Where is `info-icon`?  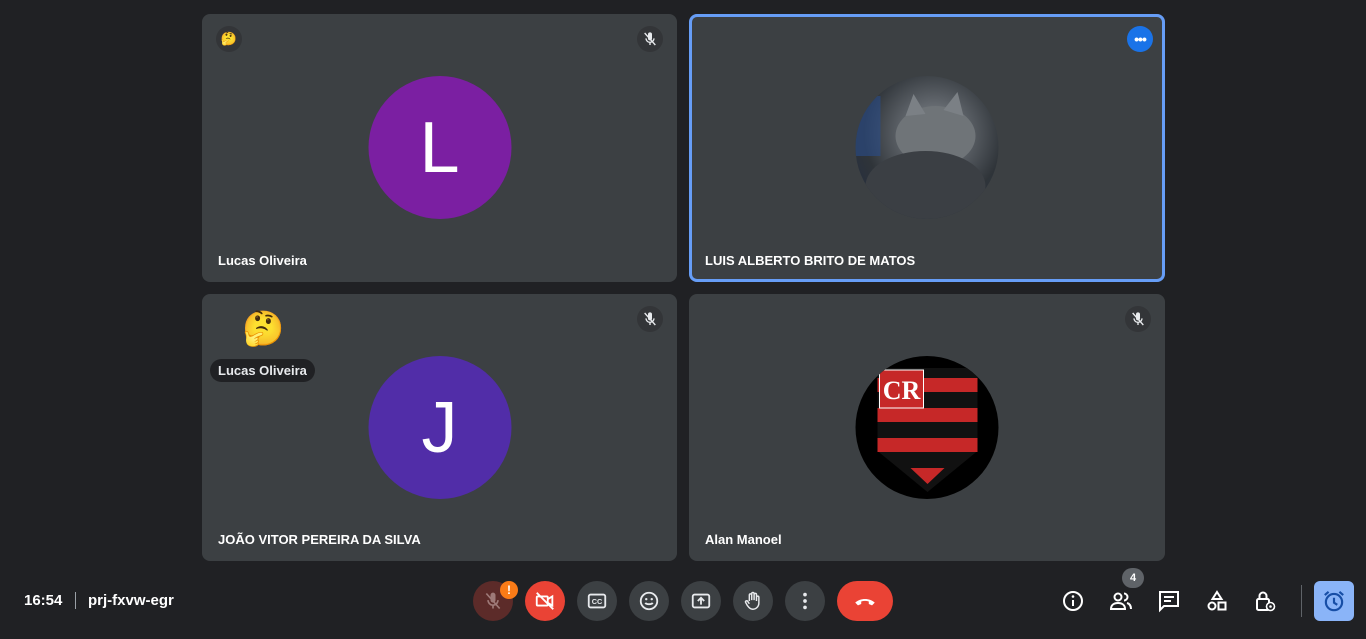
info-icon is located at coordinates (1073, 601).